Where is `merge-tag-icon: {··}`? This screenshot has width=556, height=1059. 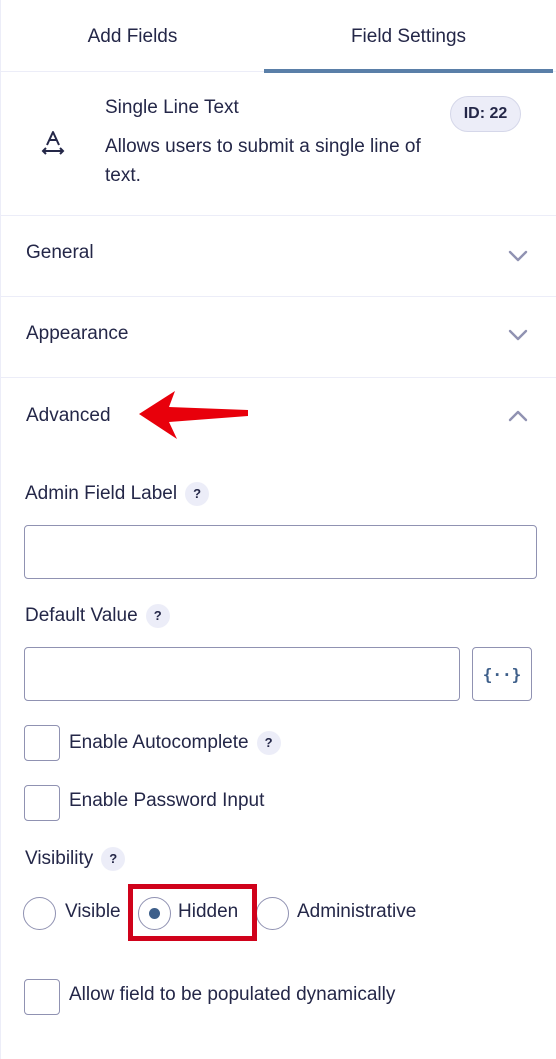 merge-tag-icon: {··} is located at coordinates (502, 674).